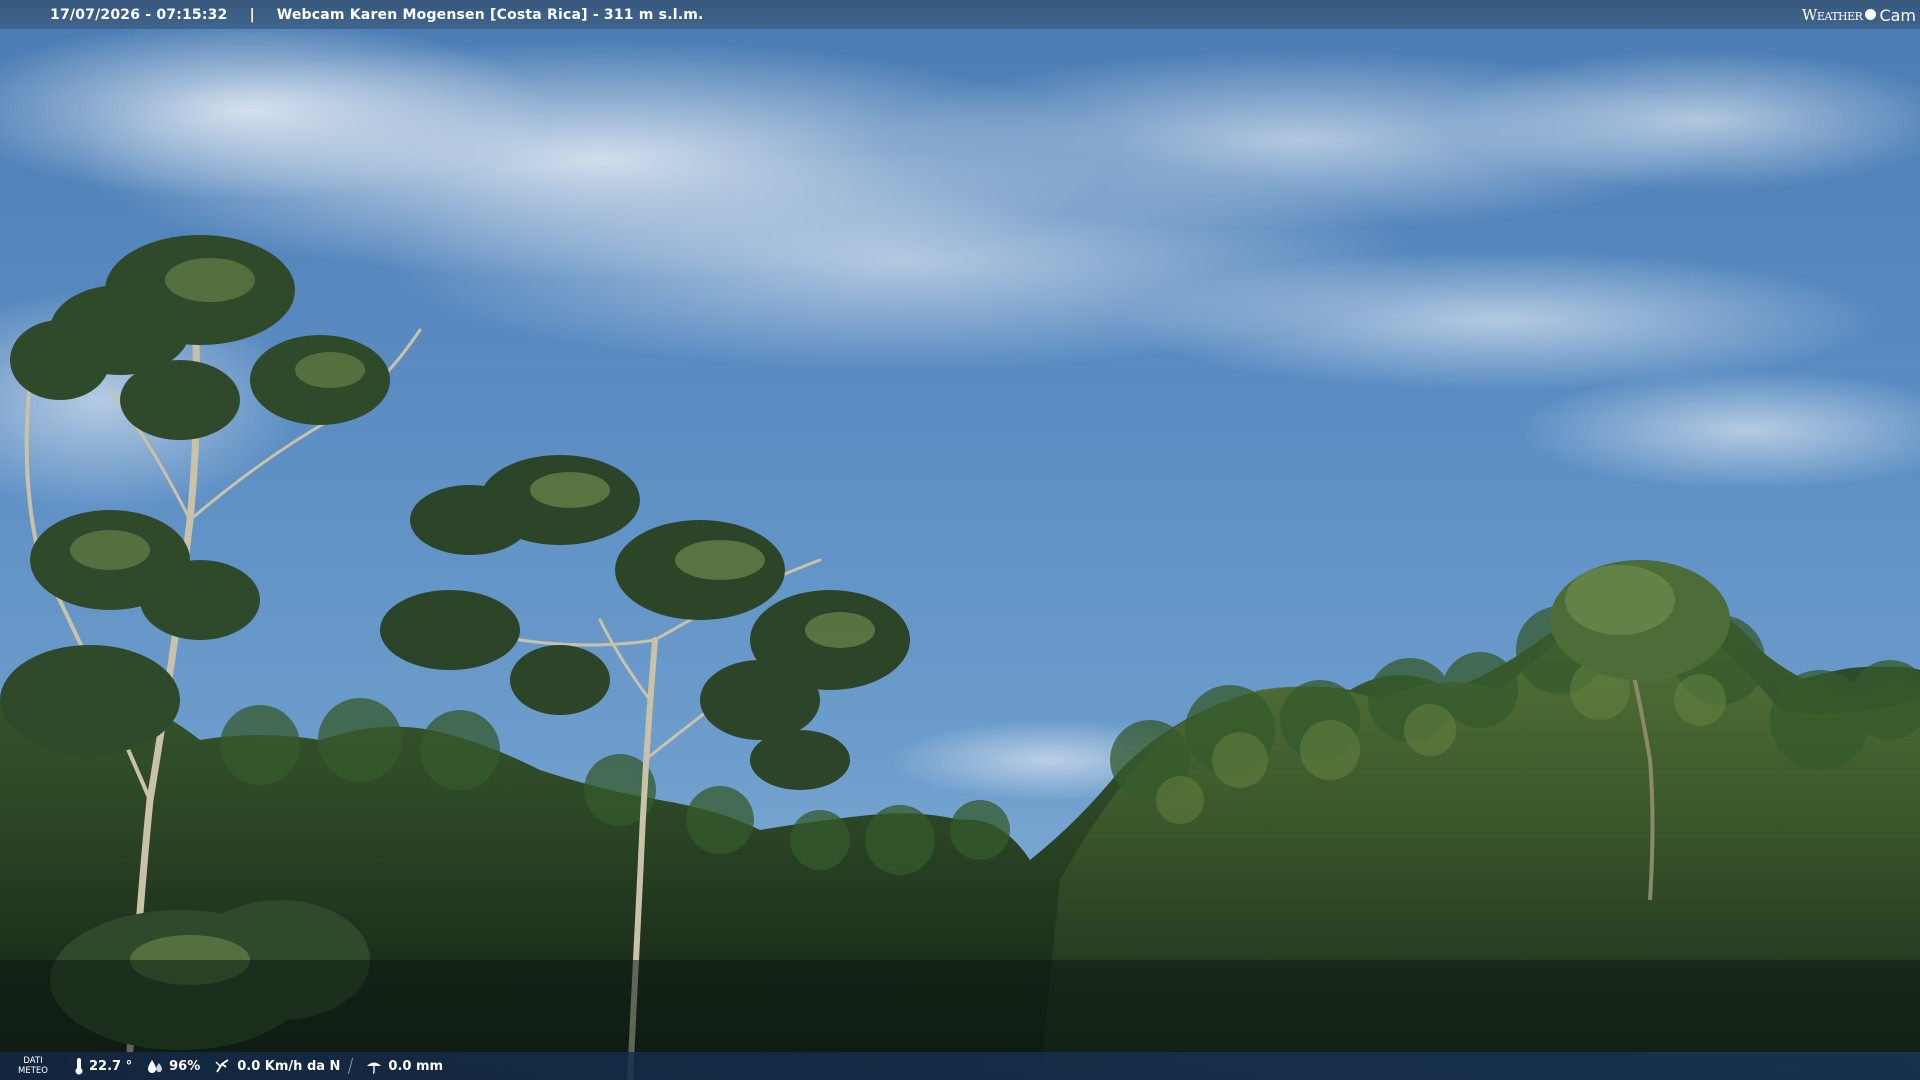  What do you see at coordinates (1897, 15) in the screenshot?
I see `logo-word-cam: Cam` at bounding box center [1897, 15].